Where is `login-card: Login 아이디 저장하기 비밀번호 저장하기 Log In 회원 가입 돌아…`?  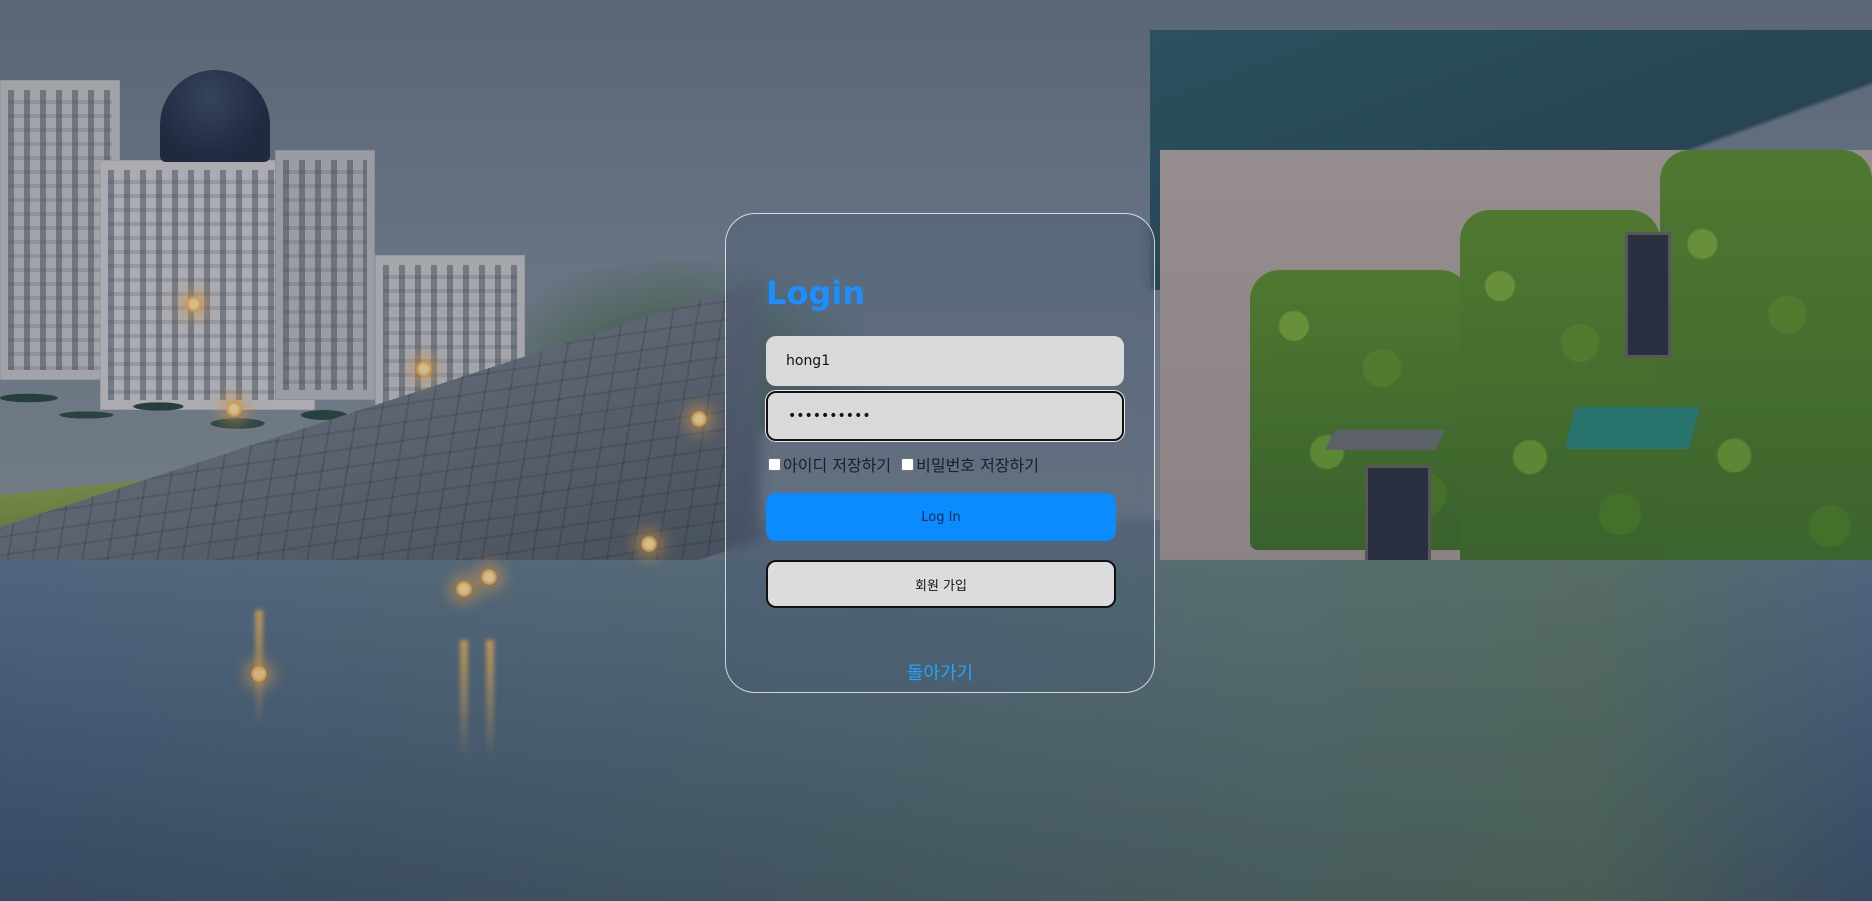
login-card: Login 아이디 저장하기 비밀번호 저장하기 Log In 회원 가입 돌아… is located at coordinates (940, 453).